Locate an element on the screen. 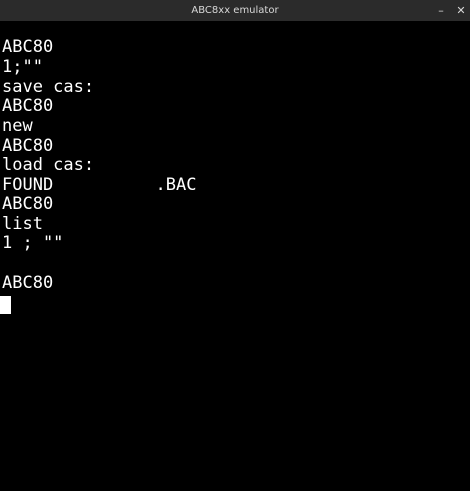 The image size is (470, 491). terminal-line: save cas: is located at coordinates (48, 87).